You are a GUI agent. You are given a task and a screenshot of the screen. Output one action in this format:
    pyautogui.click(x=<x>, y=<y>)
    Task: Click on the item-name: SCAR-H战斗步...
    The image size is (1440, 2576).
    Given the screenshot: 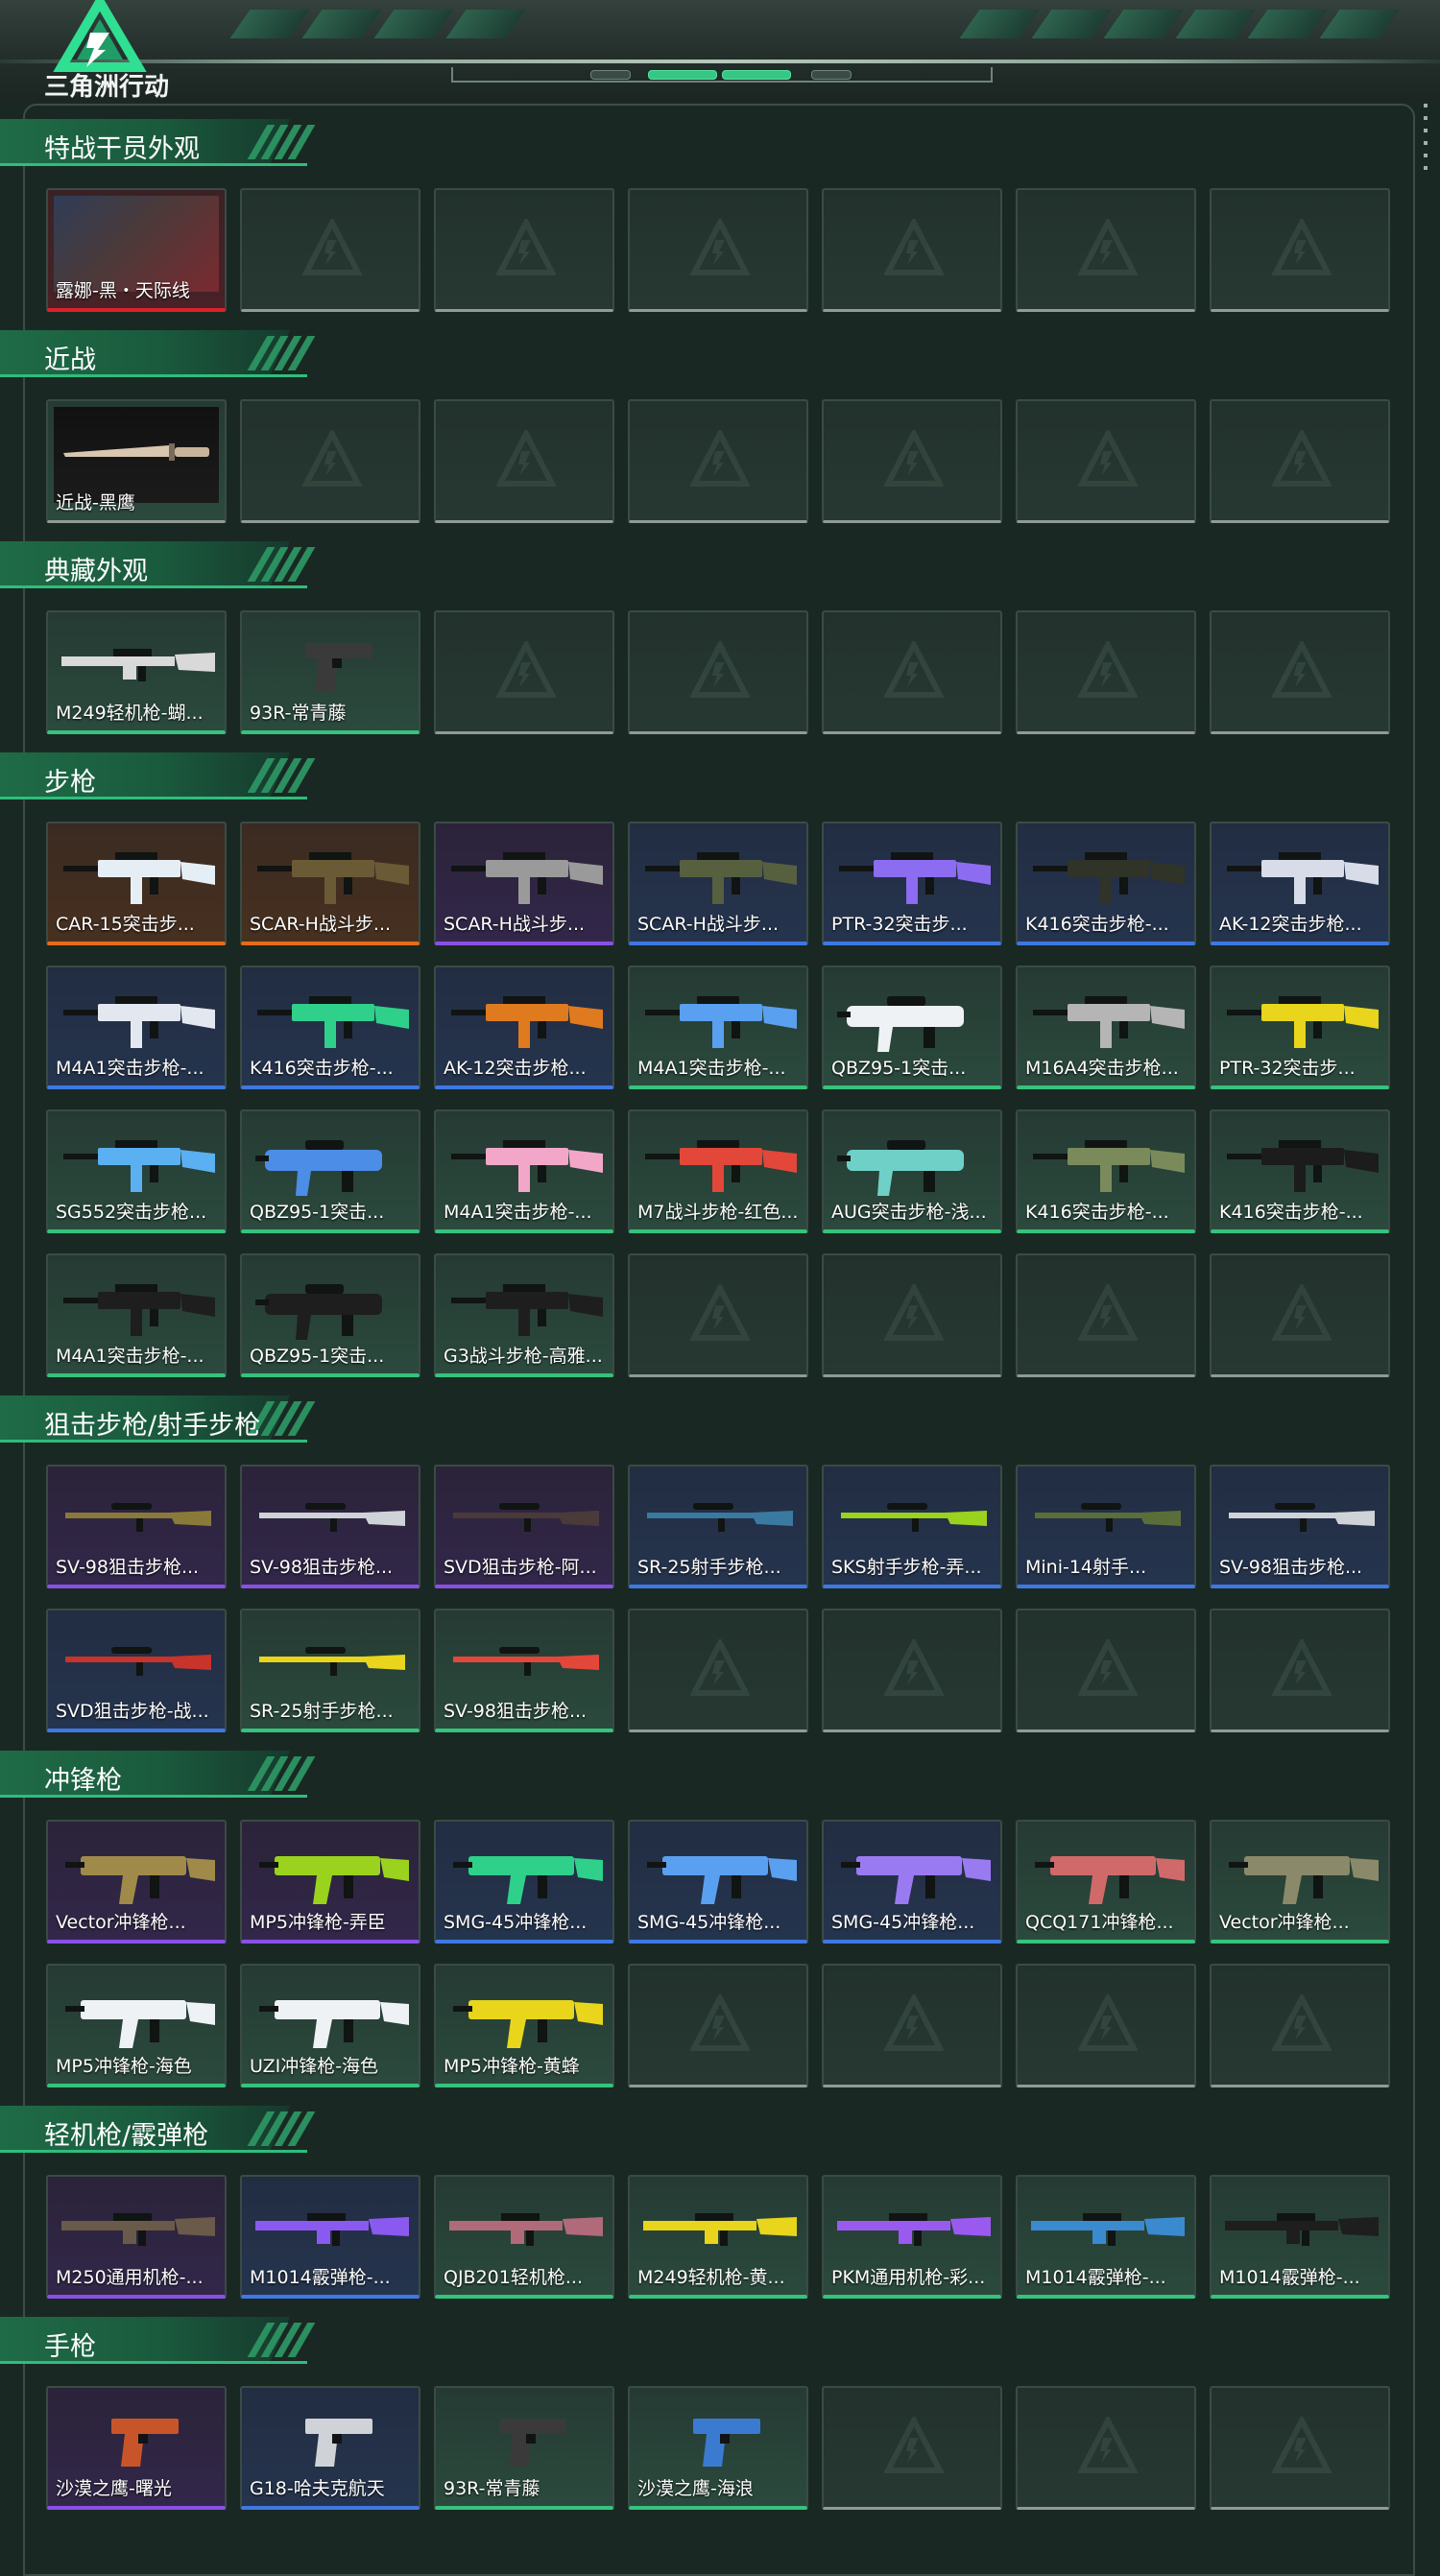 What is the action you would take?
    pyautogui.click(x=321, y=924)
    